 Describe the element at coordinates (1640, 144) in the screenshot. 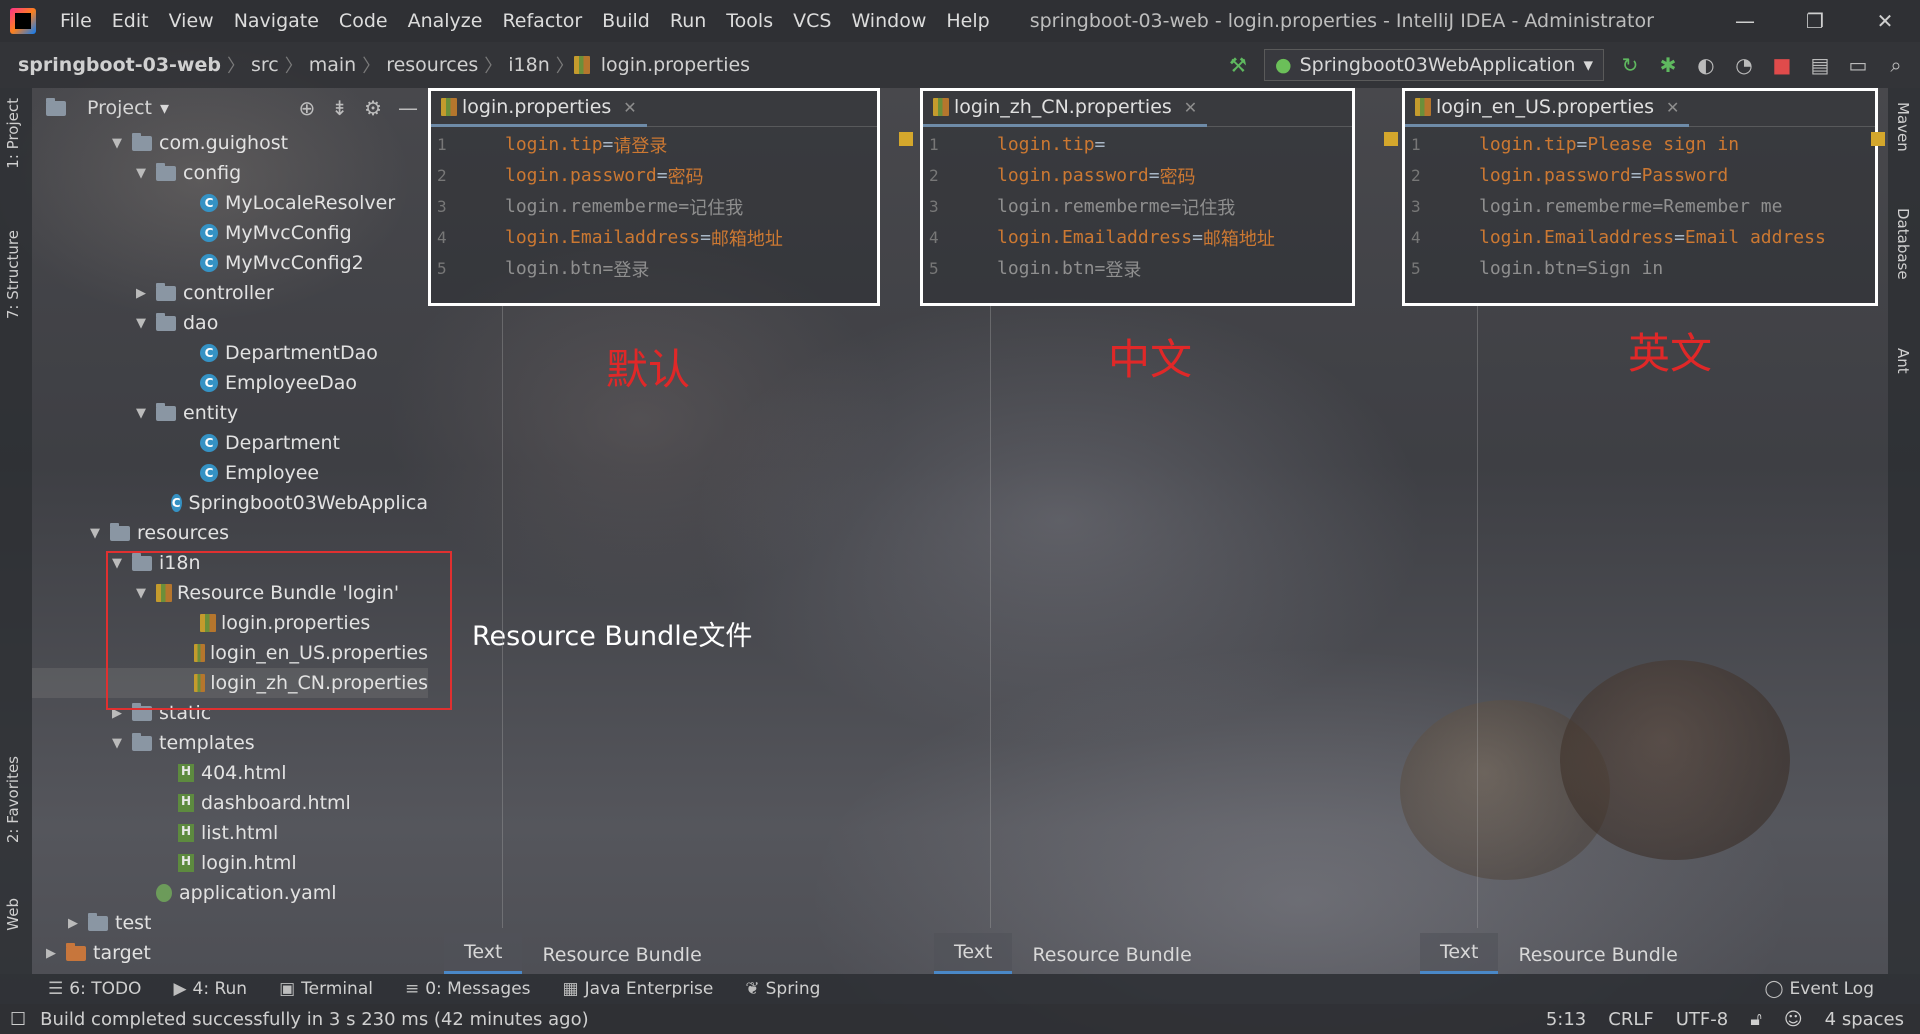

I see `code-line: 1 login.tip = Please sign in` at that location.